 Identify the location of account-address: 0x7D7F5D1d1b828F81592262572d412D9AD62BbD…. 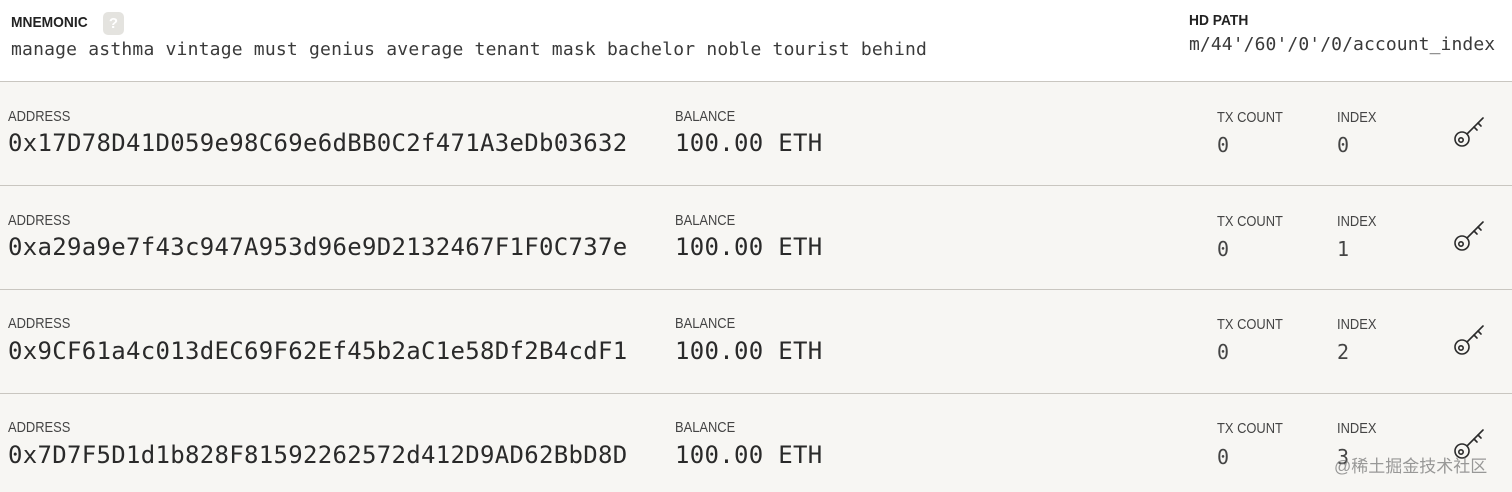
(318, 455).